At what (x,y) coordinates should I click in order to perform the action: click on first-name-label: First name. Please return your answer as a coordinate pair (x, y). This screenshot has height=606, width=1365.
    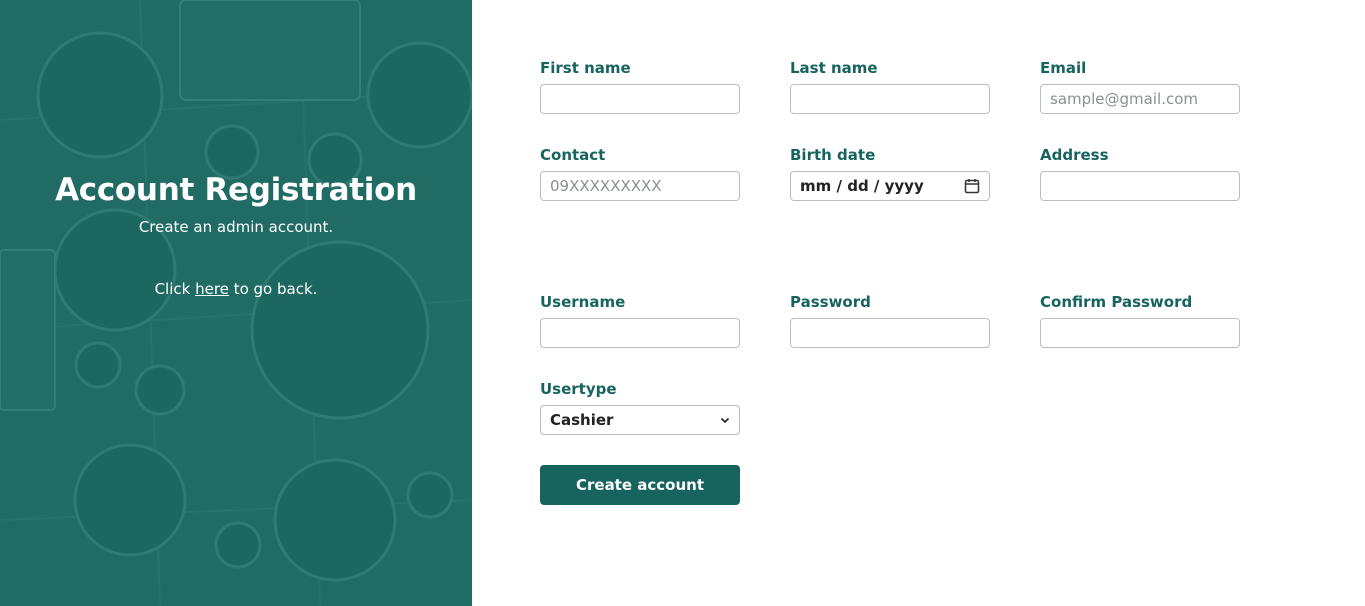
    Looking at the image, I should click on (585, 68).